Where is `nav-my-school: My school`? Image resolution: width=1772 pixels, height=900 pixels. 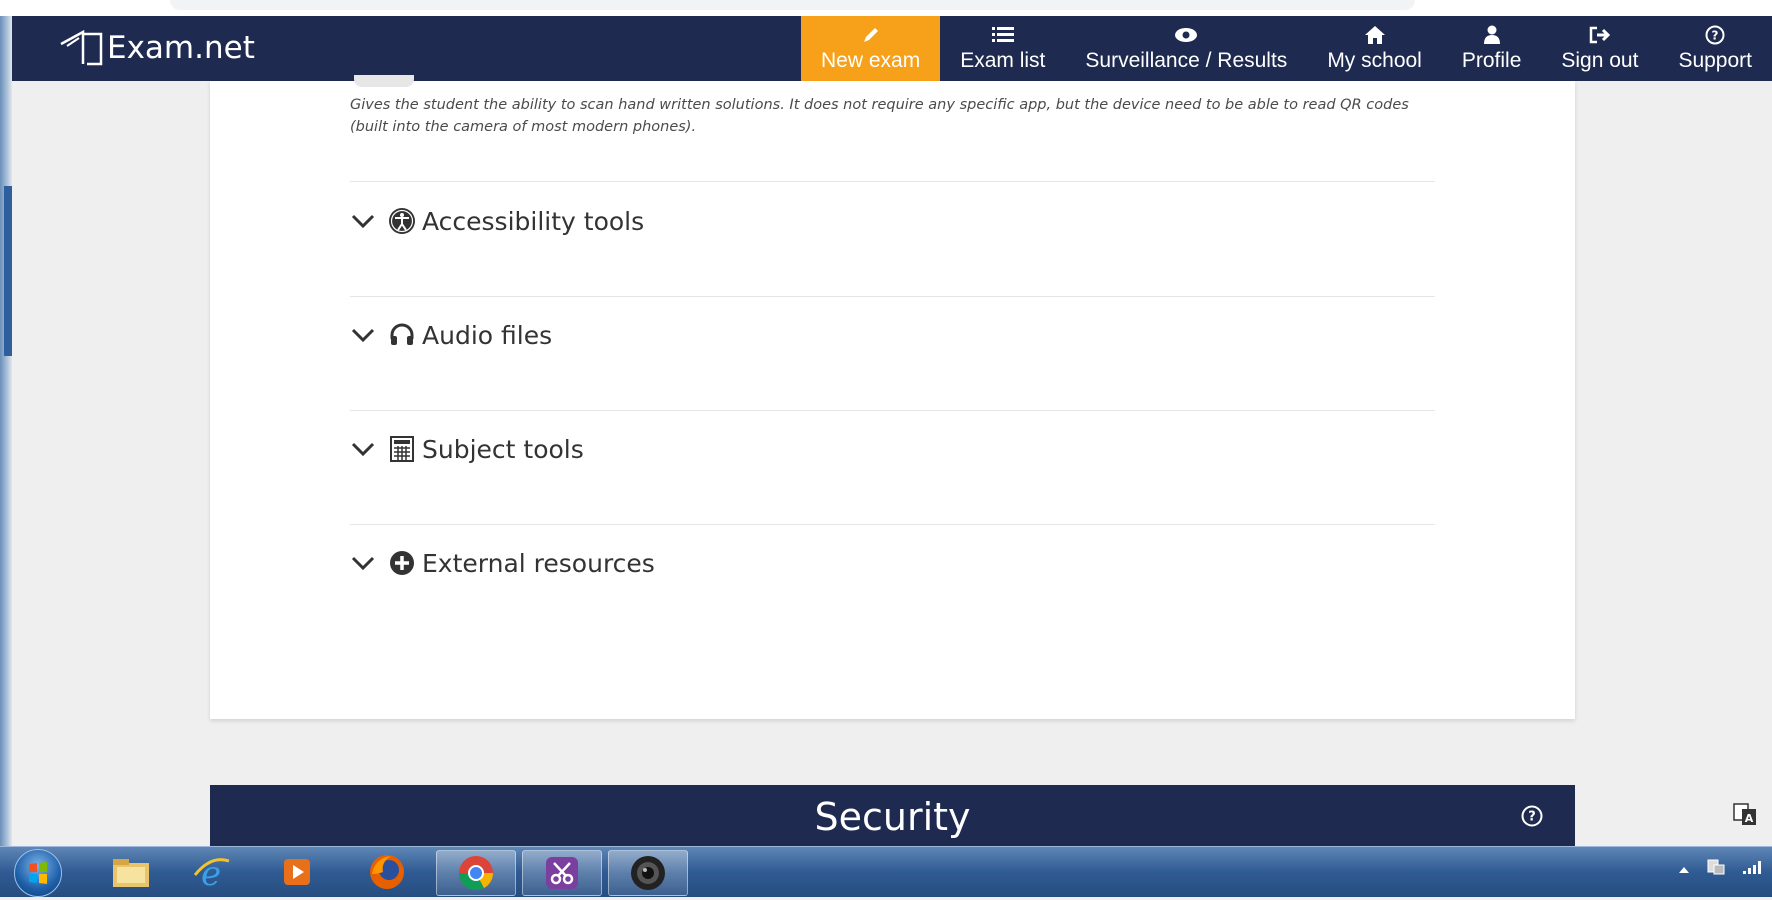 nav-my-school: My school is located at coordinates (1374, 48).